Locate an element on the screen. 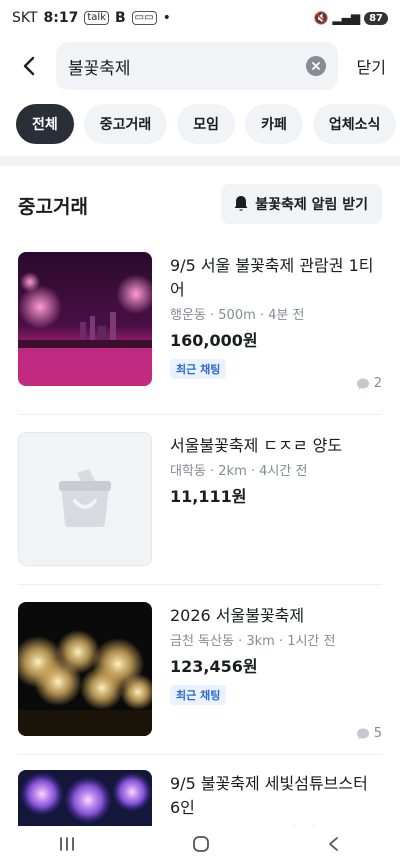 Image resolution: width=400 pixels, height=866 pixels. chat-count: 5 is located at coordinates (369, 733).